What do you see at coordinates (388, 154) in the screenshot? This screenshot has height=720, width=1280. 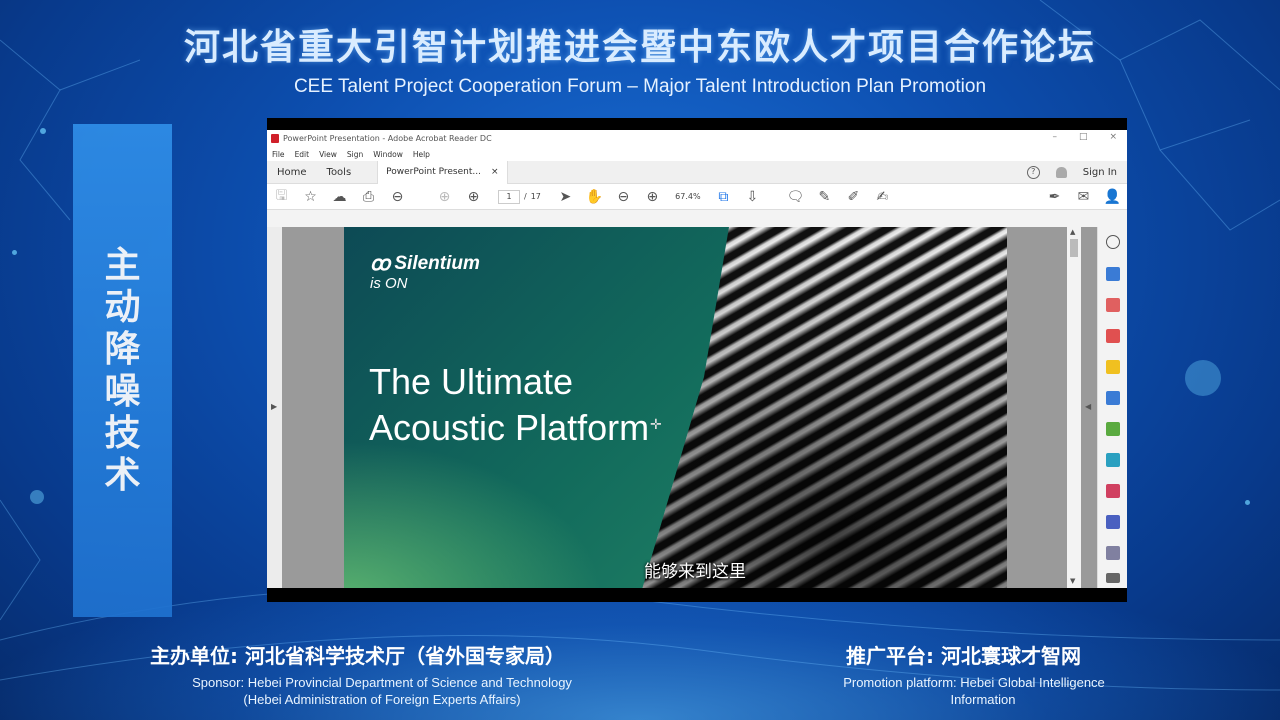 I see `menu-window: Window` at bounding box center [388, 154].